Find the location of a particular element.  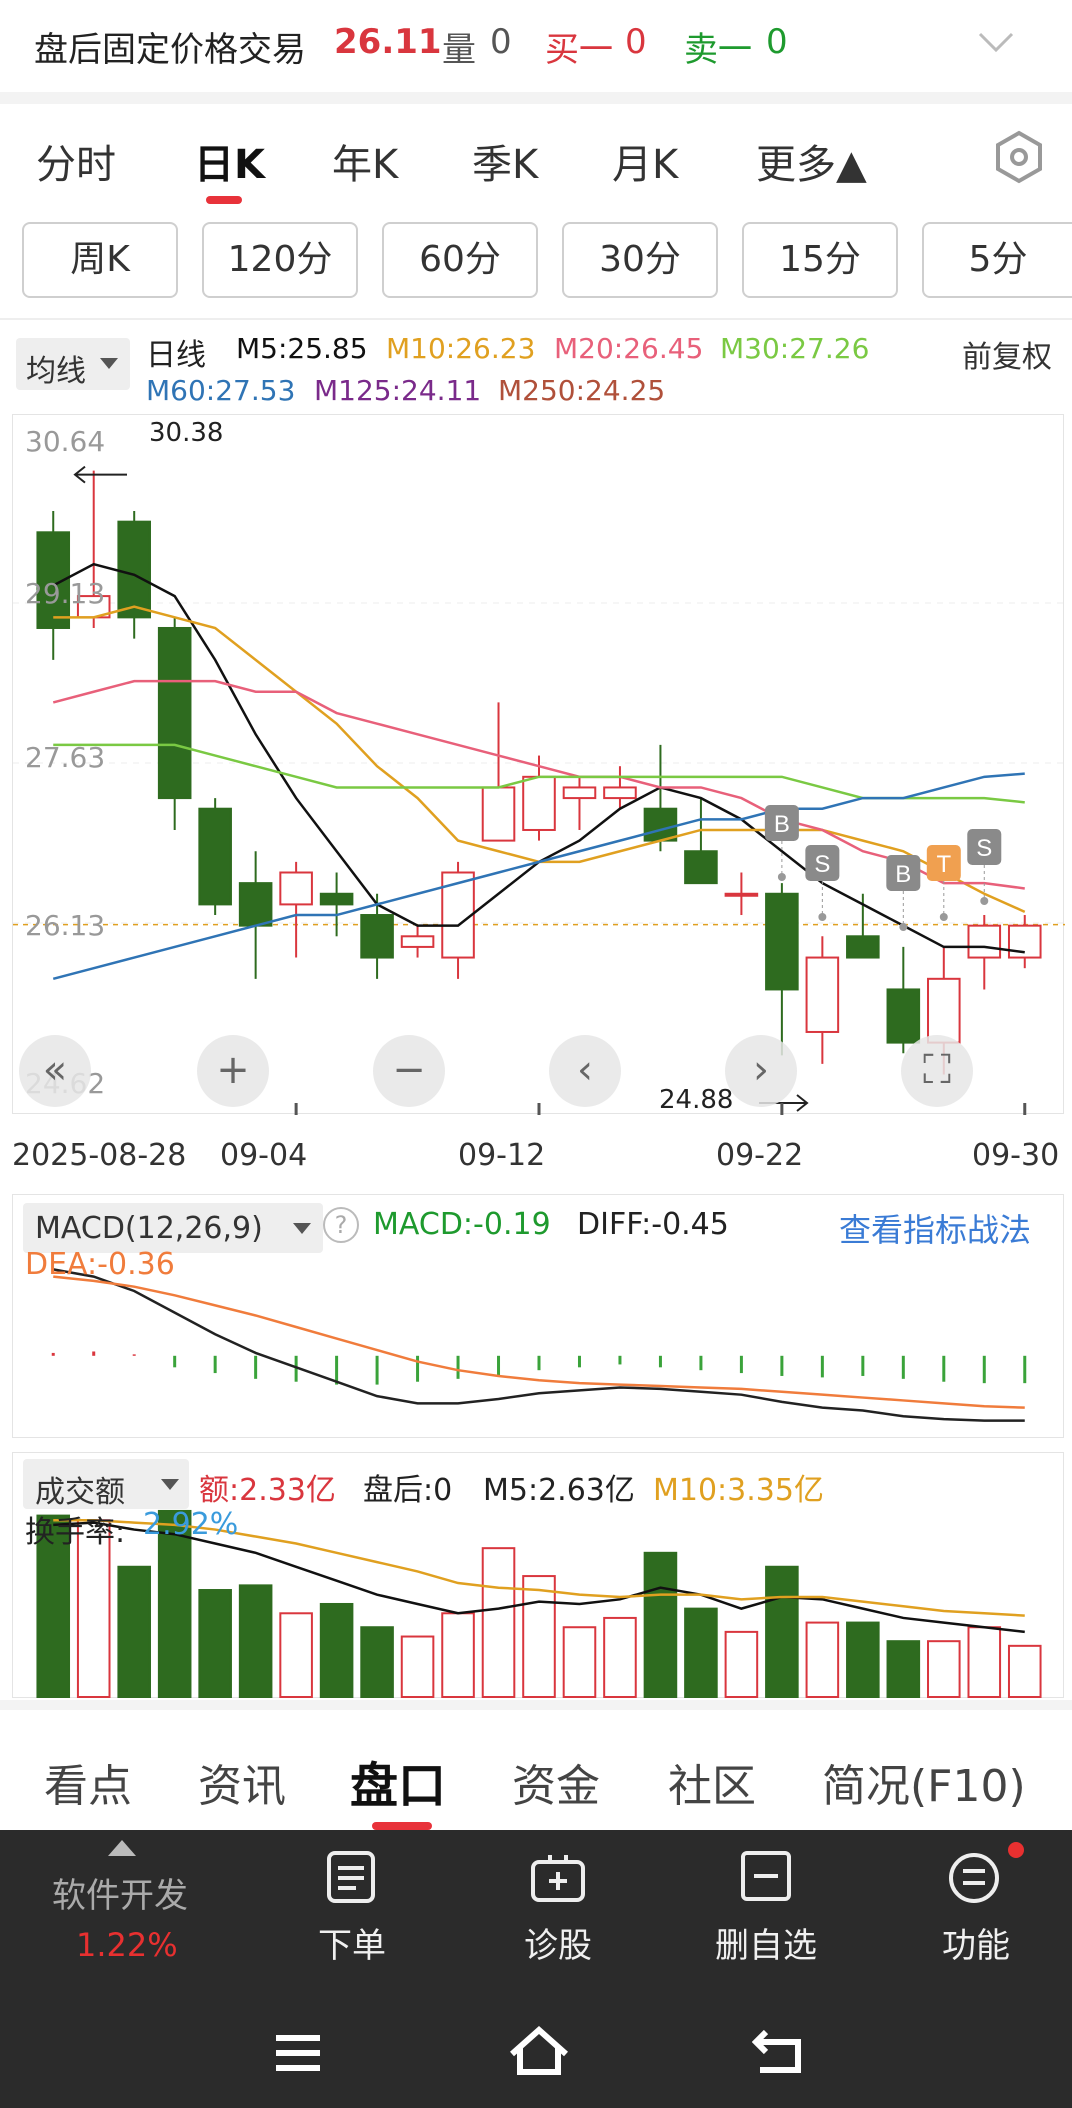

amount-selector-label: 成交额 is located at coordinates (80, 1492).